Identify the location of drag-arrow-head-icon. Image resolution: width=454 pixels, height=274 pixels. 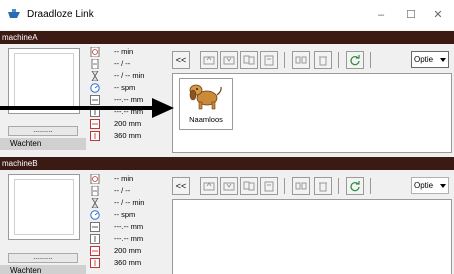
(163, 108).